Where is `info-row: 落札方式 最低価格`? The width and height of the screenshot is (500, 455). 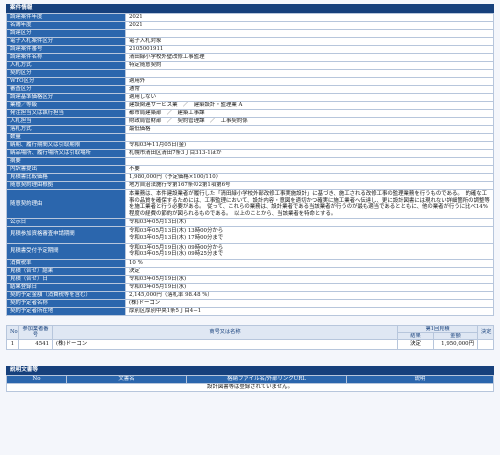
info-row: 落札方式 最低価格 is located at coordinates (250, 129).